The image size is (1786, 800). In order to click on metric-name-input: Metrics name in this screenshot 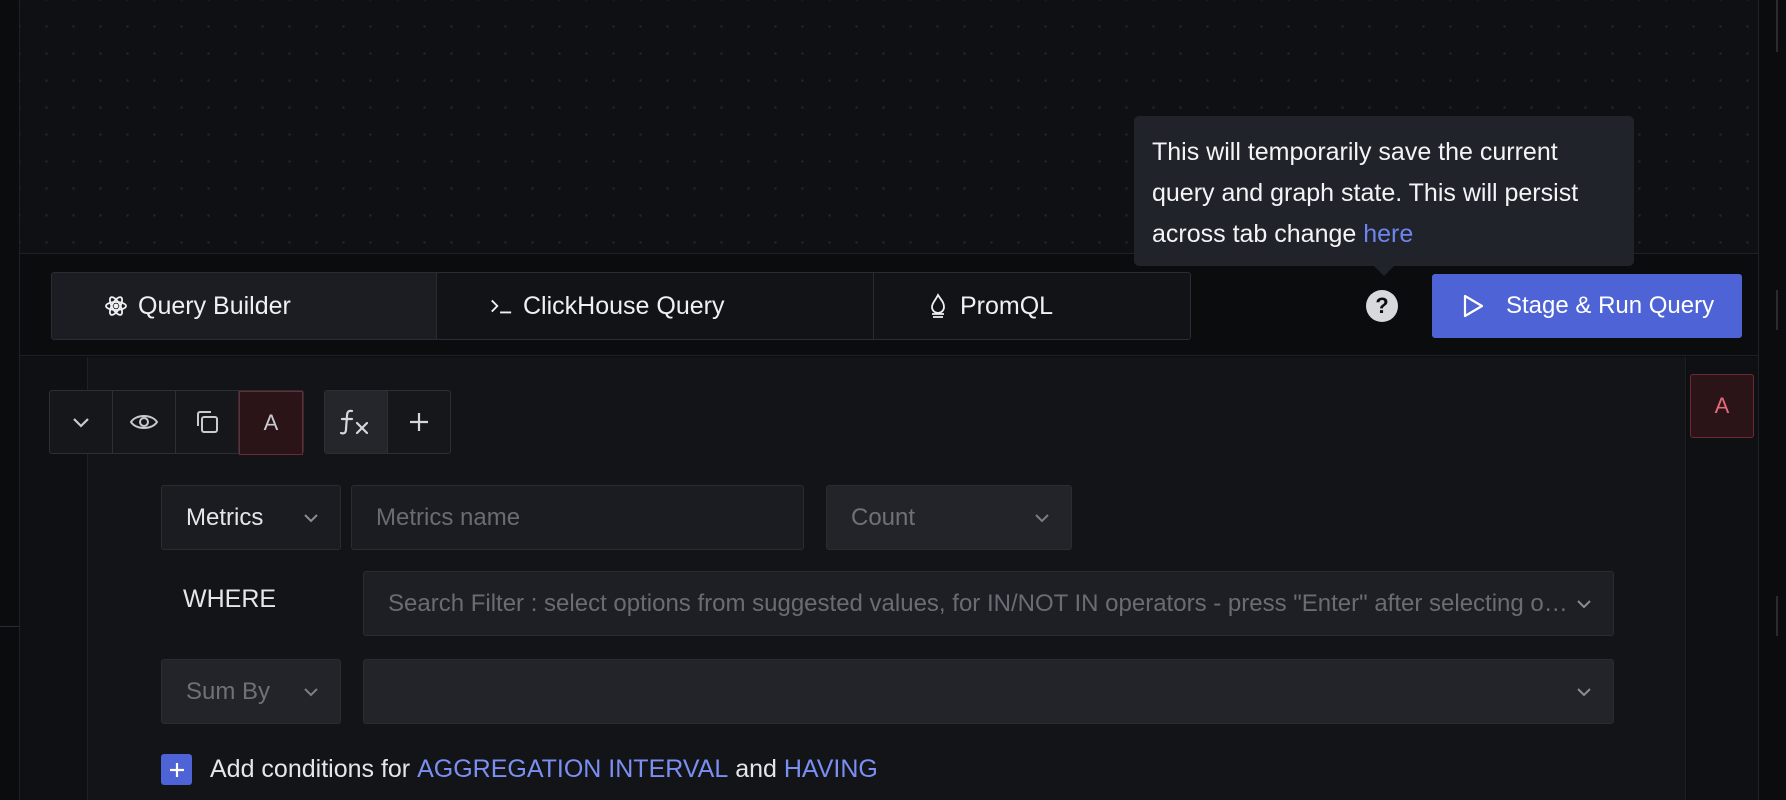, I will do `click(577, 517)`.